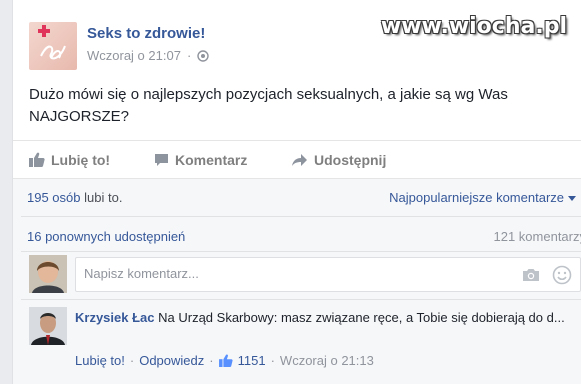 The image size is (581, 384). What do you see at coordinates (81, 159) in the screenshot?
I see `like-label: Lubię to!` at bounding box center [81, 159].